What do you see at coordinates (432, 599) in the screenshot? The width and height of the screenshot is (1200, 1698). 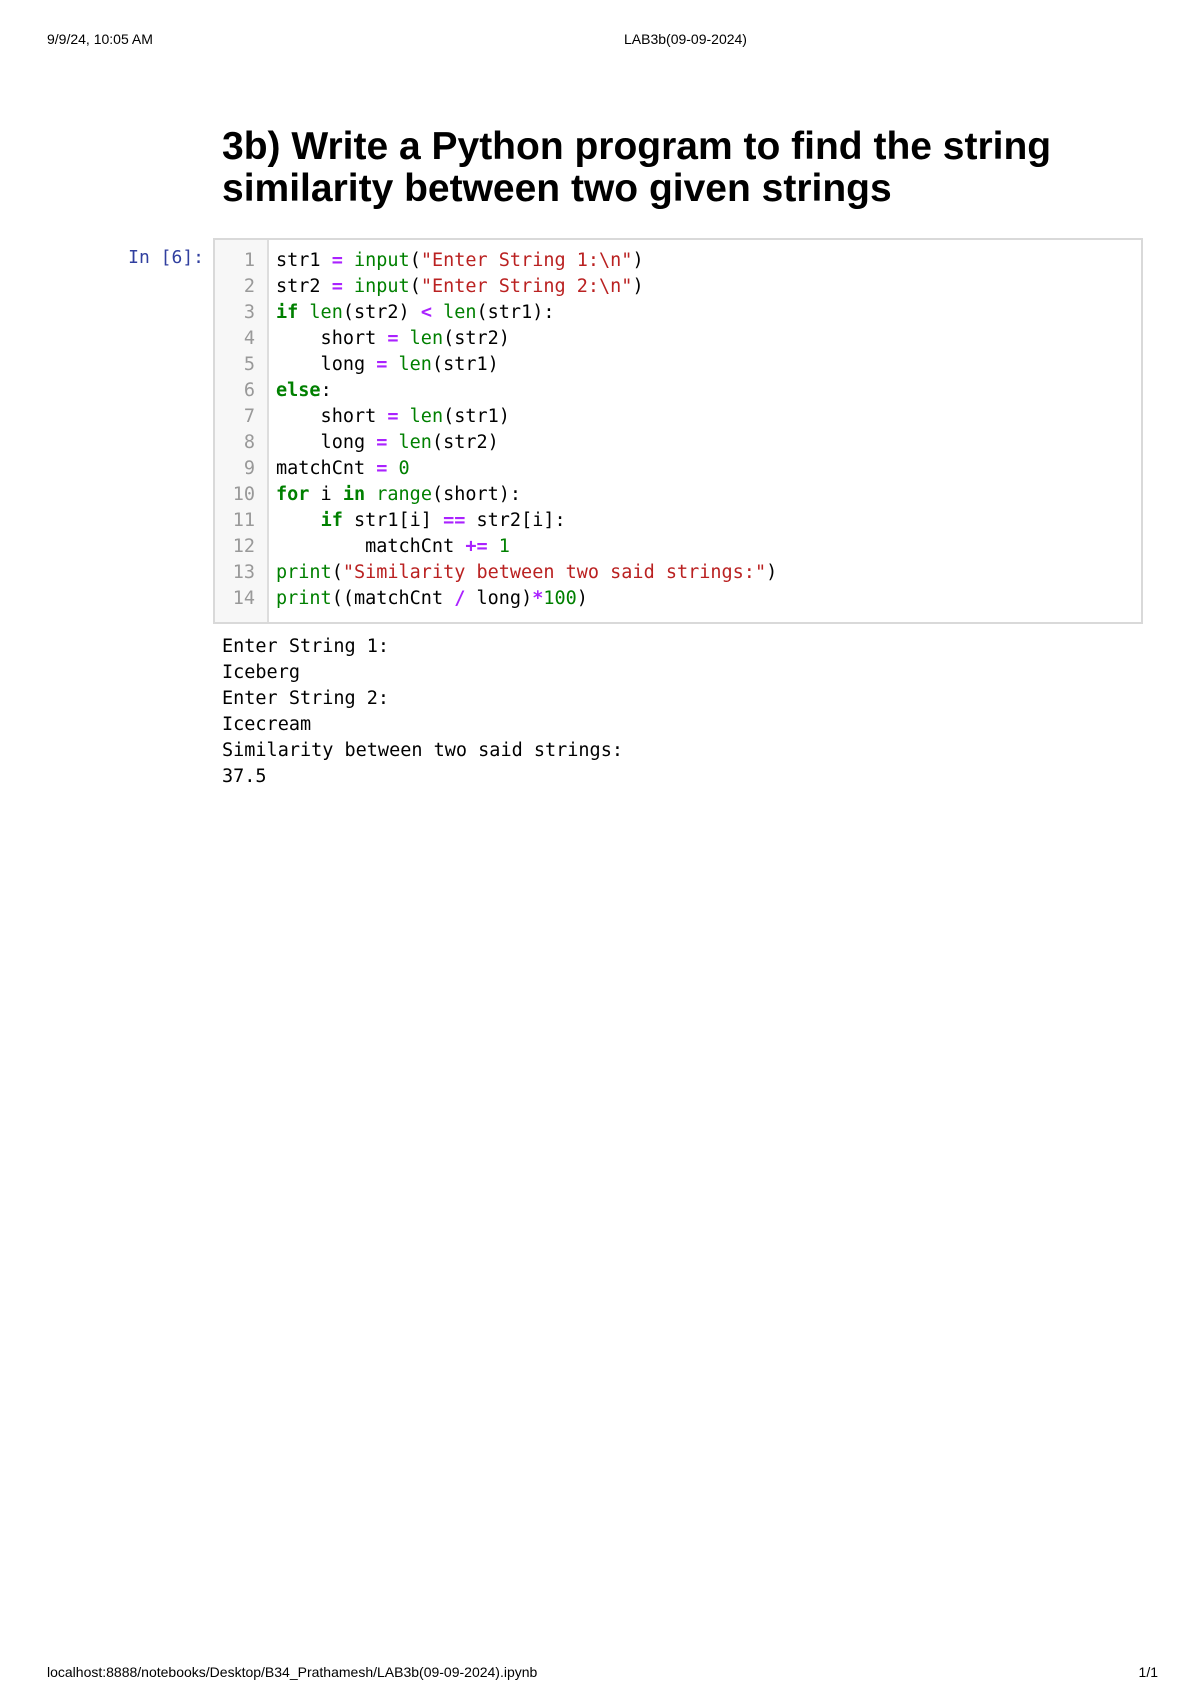 I see `code-line: print((matchCnt / long)*100)` at bounding box center [432, 599].